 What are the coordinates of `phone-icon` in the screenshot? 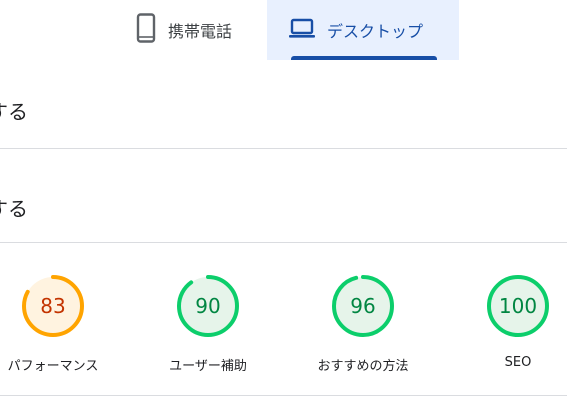 It's located at (146, 30).